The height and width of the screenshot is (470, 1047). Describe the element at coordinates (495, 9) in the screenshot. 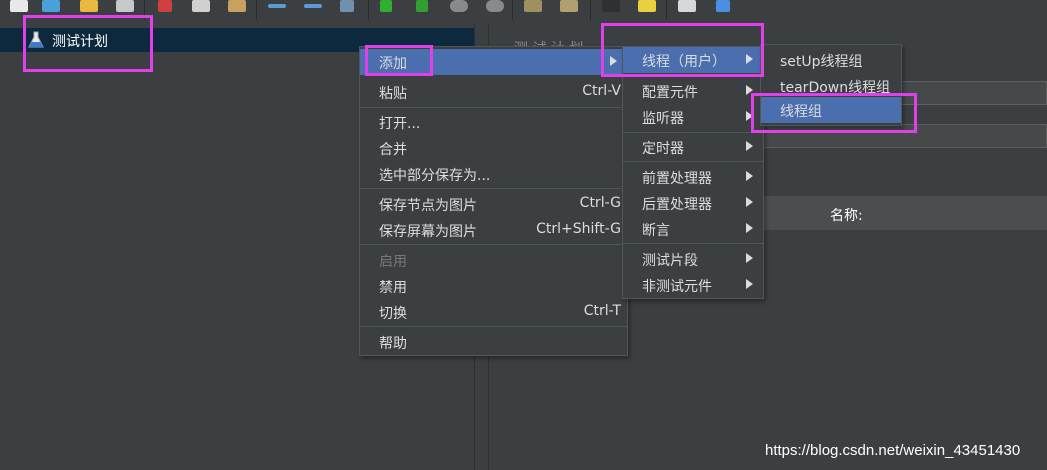

I see `shutdown-icon` at that location.